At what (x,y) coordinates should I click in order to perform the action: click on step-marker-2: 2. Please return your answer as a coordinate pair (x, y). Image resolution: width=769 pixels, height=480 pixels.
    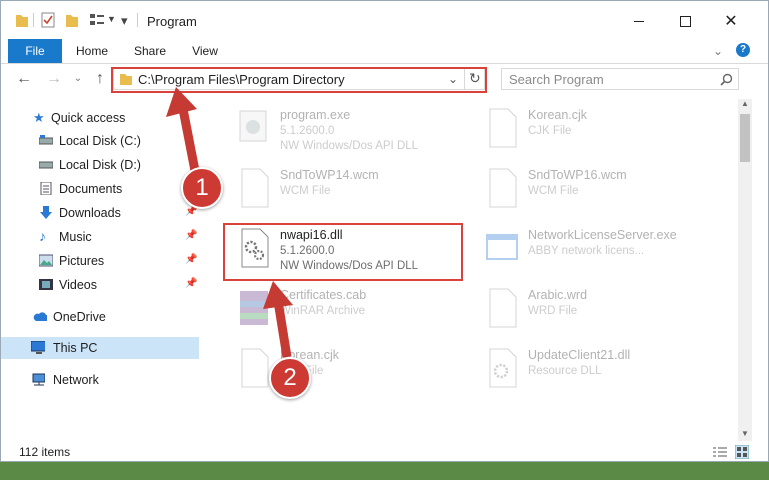
    Looking at the image, I should click on (290, 378).